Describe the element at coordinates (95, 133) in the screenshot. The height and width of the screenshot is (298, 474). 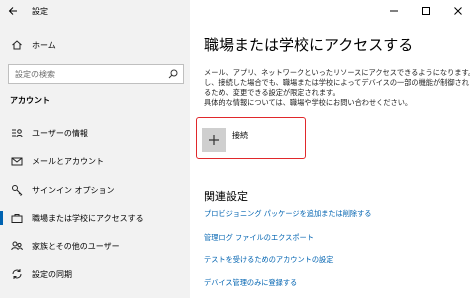
I see `sidebar-item-user-info: ユーザーの情報` at that location.